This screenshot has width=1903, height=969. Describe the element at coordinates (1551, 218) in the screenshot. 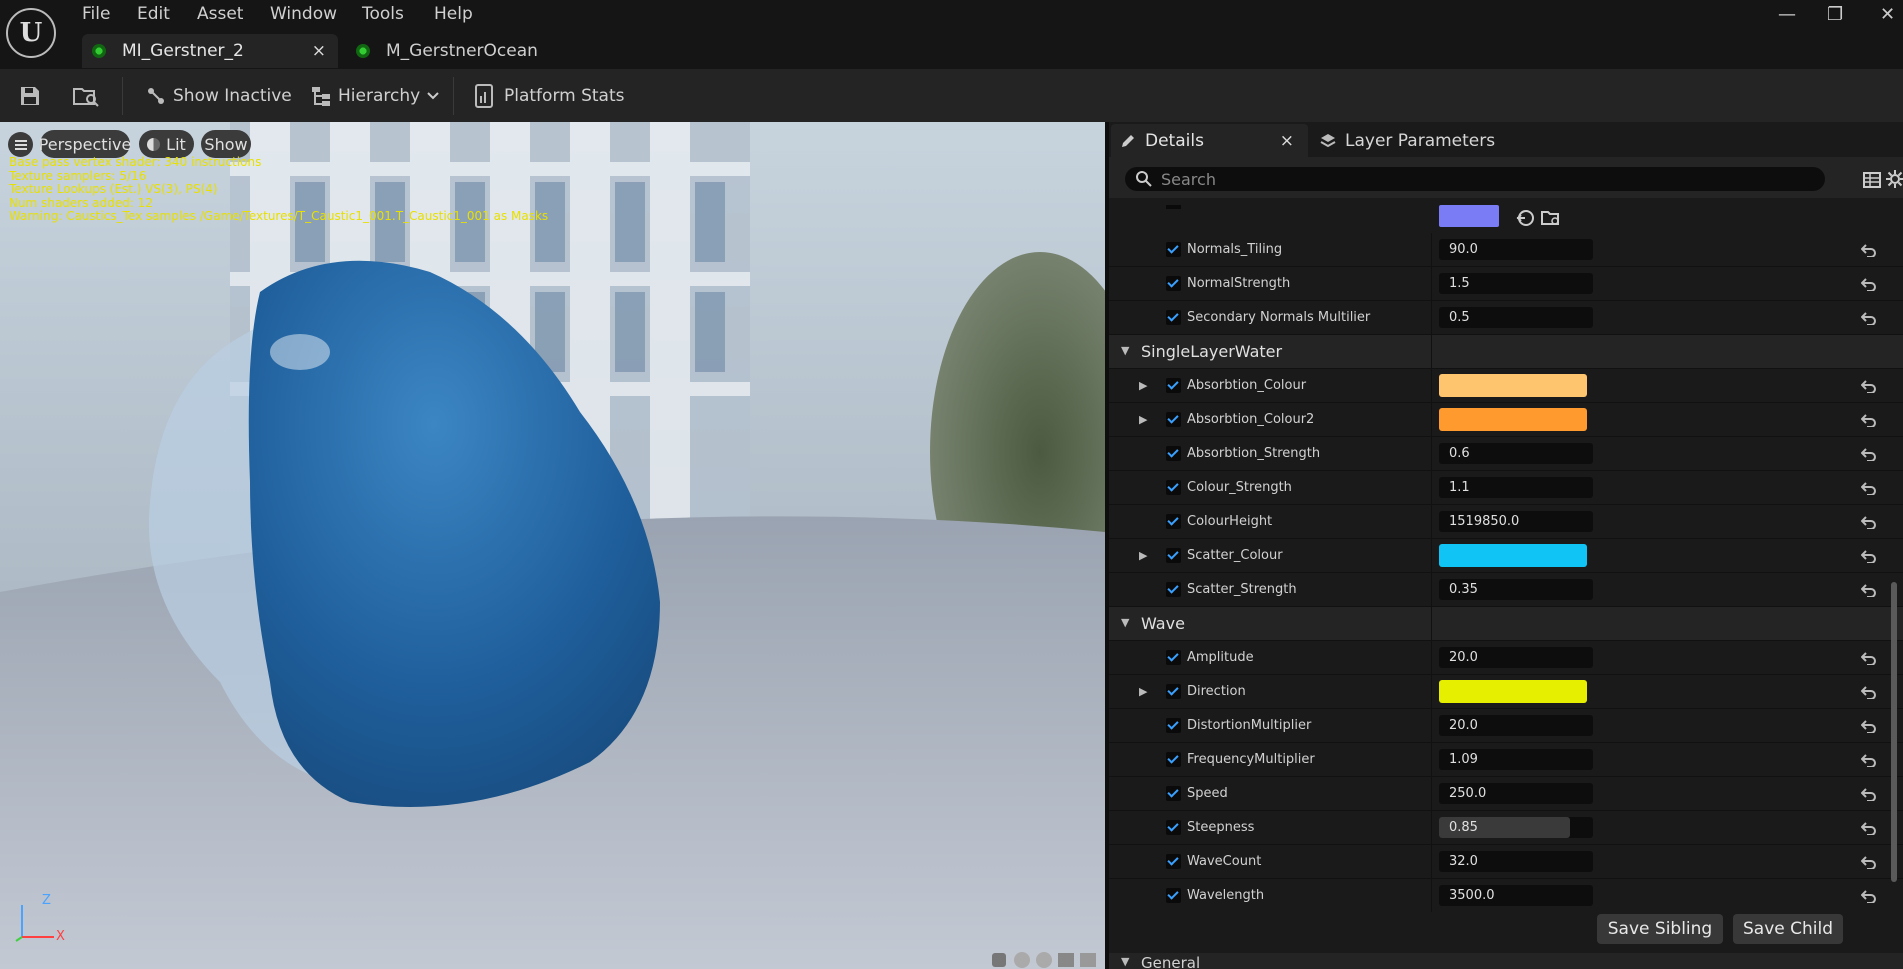

I see `browse-asset-icon` at that location.